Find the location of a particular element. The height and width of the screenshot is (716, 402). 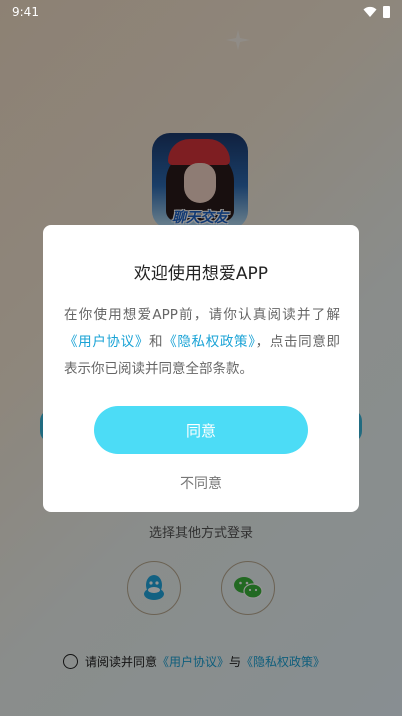

agree-button: 同意 is located at coordinates (201, 430).